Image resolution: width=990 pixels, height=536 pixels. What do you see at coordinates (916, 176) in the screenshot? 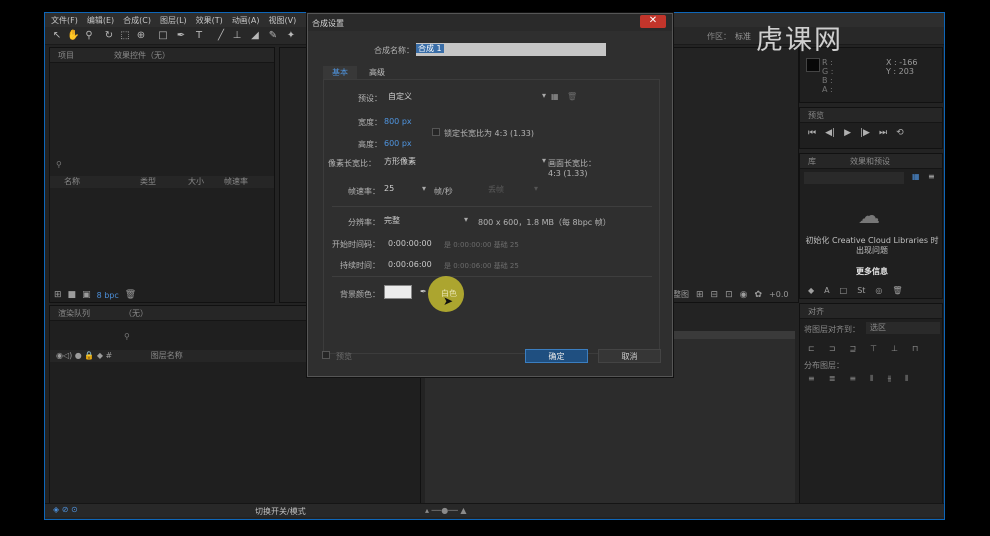
I see `grid-view-icon: ▦` at bounding box center [916, 176].